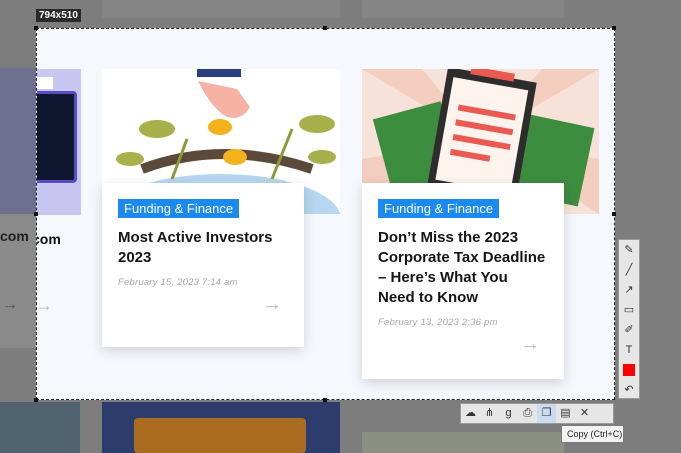 This screenshot has height=453, width=681. What do you see at coordinates (629, 330) in the screenshot?
I see `marker-icon: ✐` at bounding box center [629, 330].